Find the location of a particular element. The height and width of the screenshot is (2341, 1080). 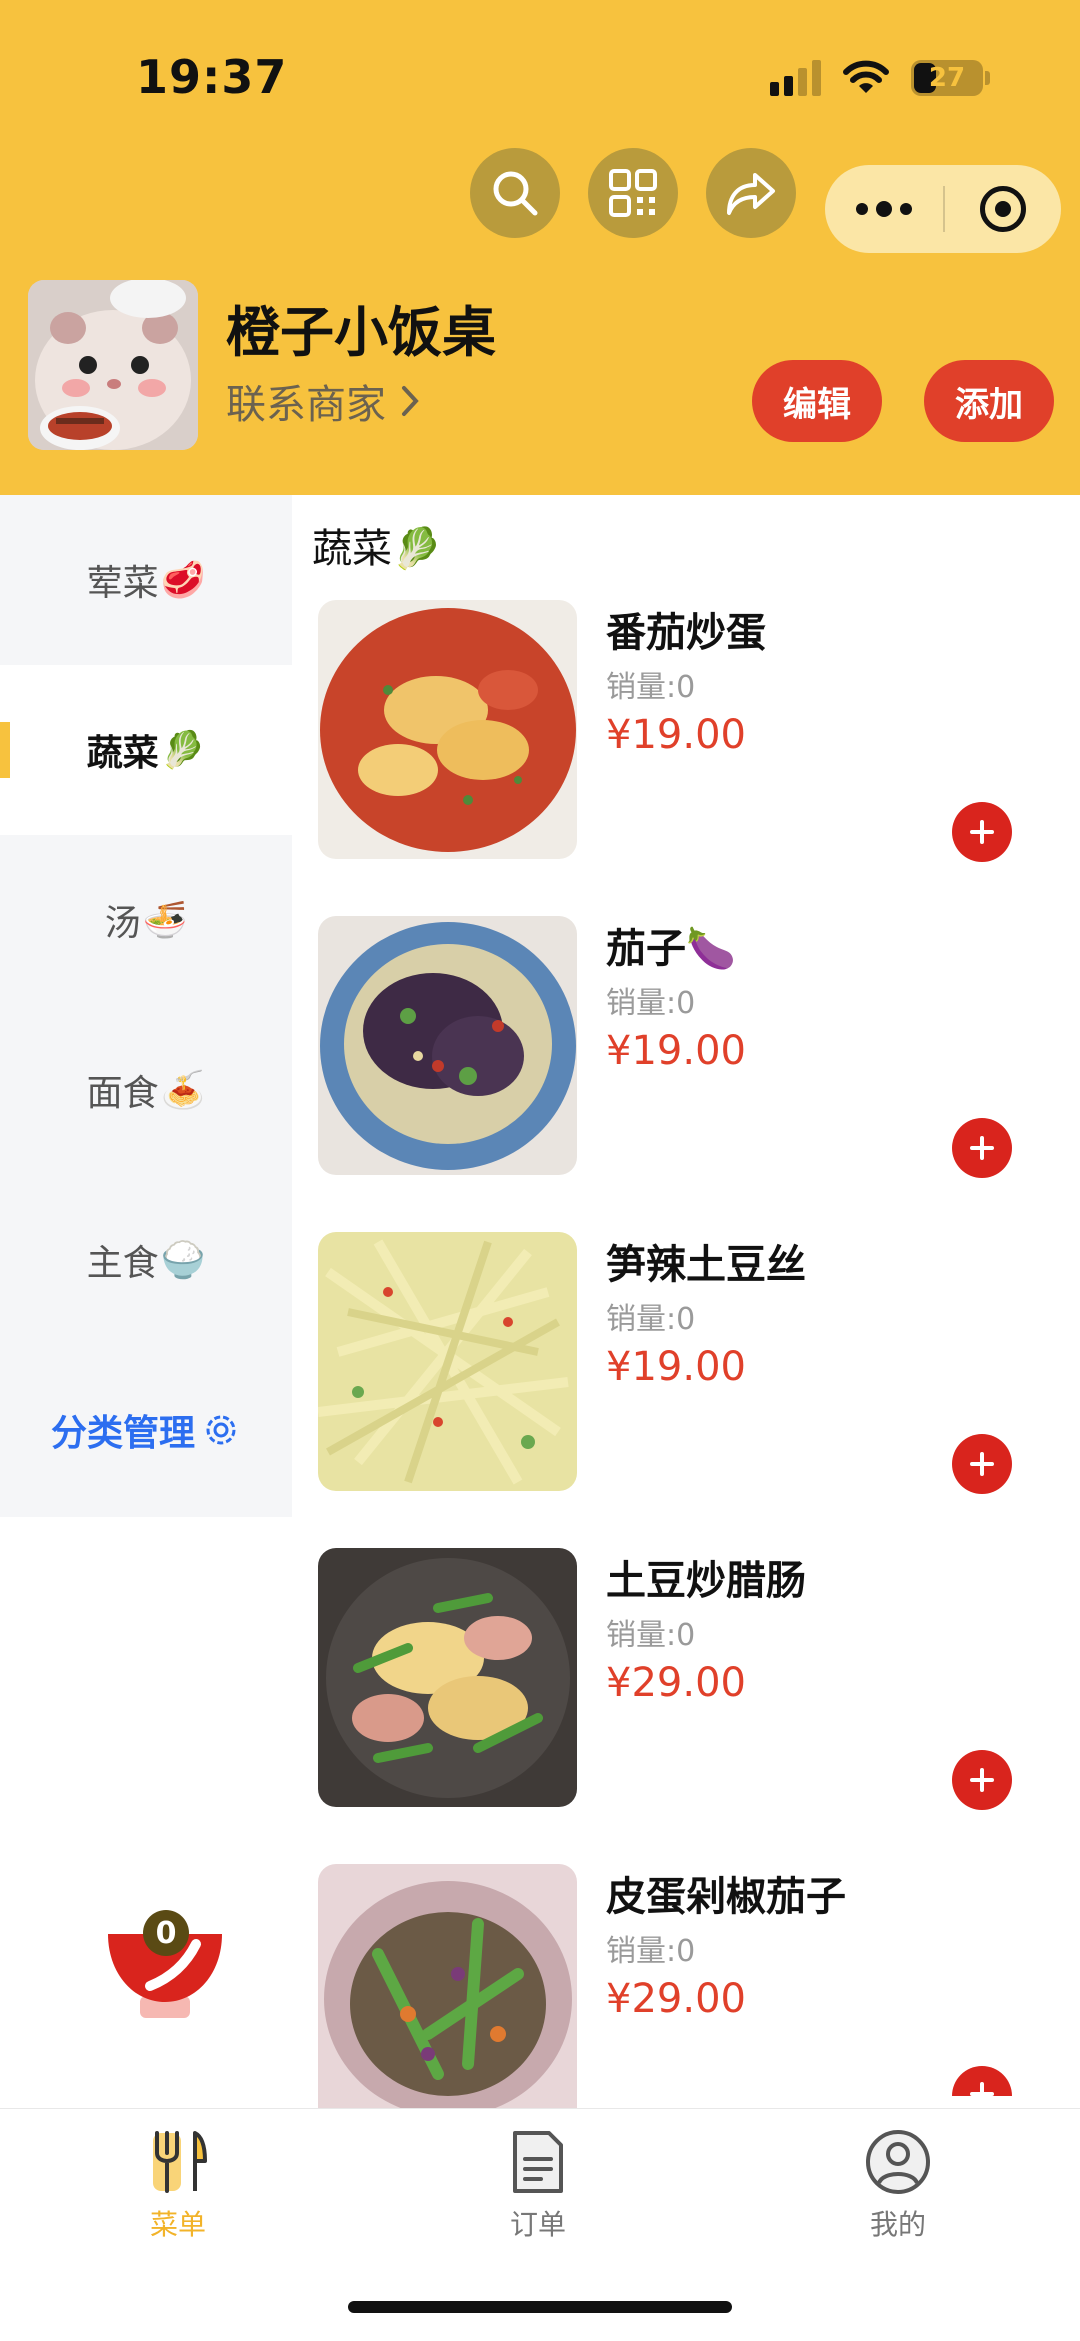

tab-label: 我的 is located at coordinates (897, 2224).